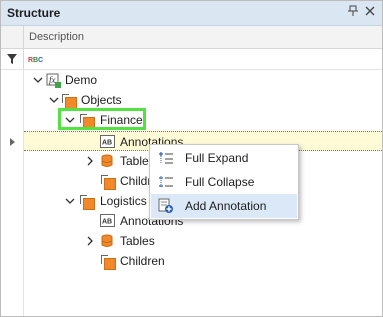 This screenshot has width=383, height=317. I want to click on context-menu: Full Expand Full Collapse Add Annotation, so click(224, 182).